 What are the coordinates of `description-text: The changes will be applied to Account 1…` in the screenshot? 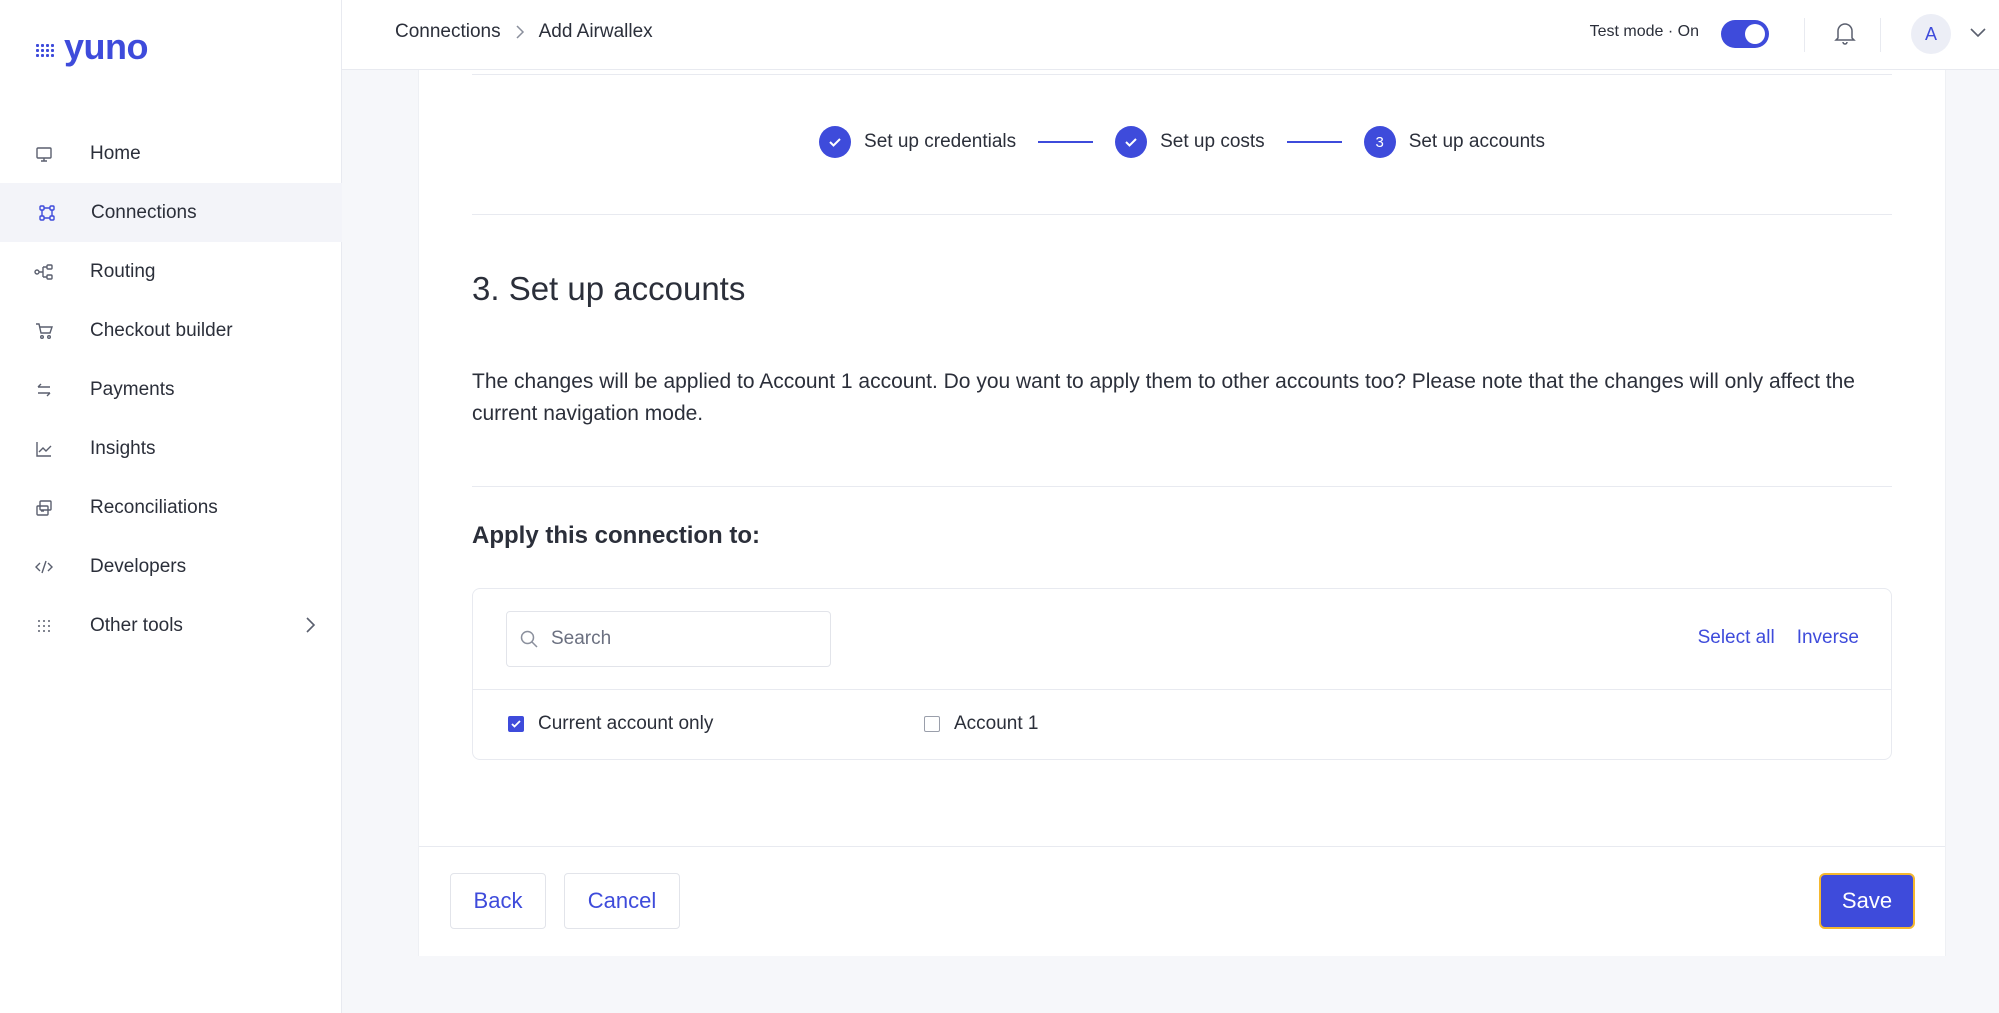 It's located at (1163, 397).